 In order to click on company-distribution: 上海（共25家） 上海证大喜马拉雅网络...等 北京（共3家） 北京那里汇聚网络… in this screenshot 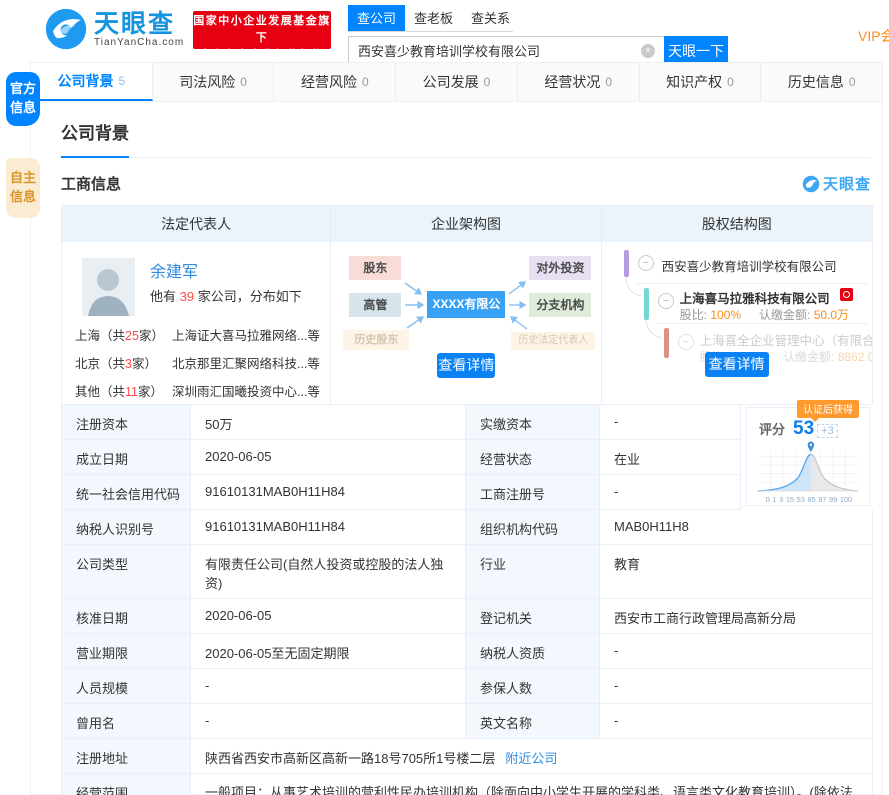, I will do `click(200, 363)`.